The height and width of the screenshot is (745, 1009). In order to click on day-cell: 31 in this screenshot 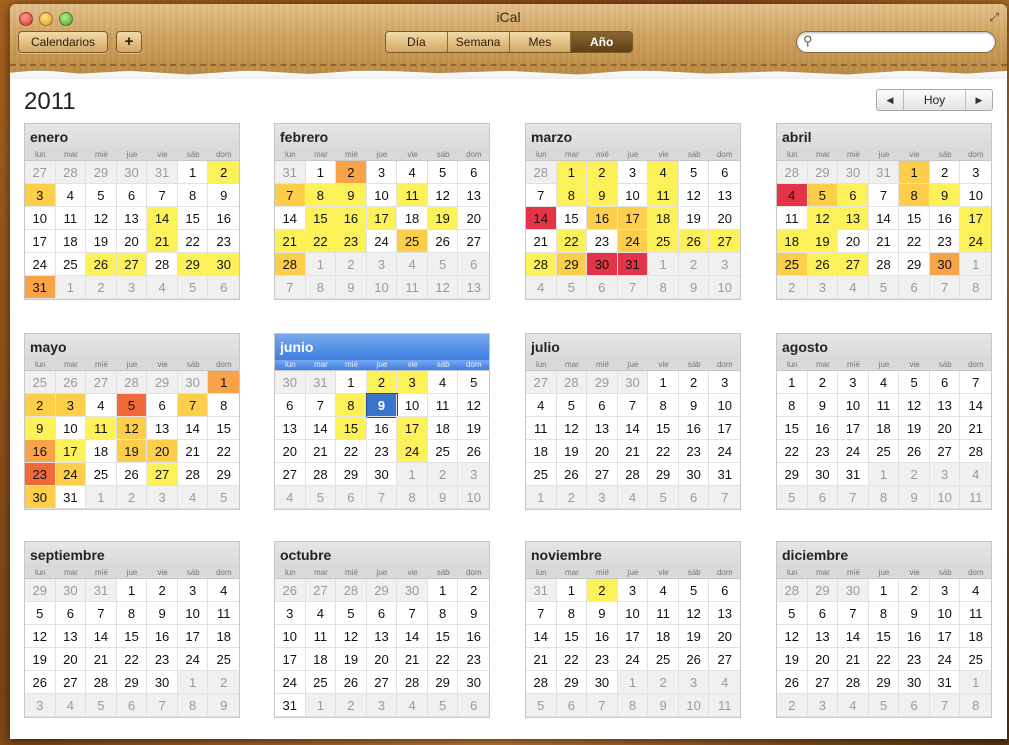, I will do `click(290, 172)`.